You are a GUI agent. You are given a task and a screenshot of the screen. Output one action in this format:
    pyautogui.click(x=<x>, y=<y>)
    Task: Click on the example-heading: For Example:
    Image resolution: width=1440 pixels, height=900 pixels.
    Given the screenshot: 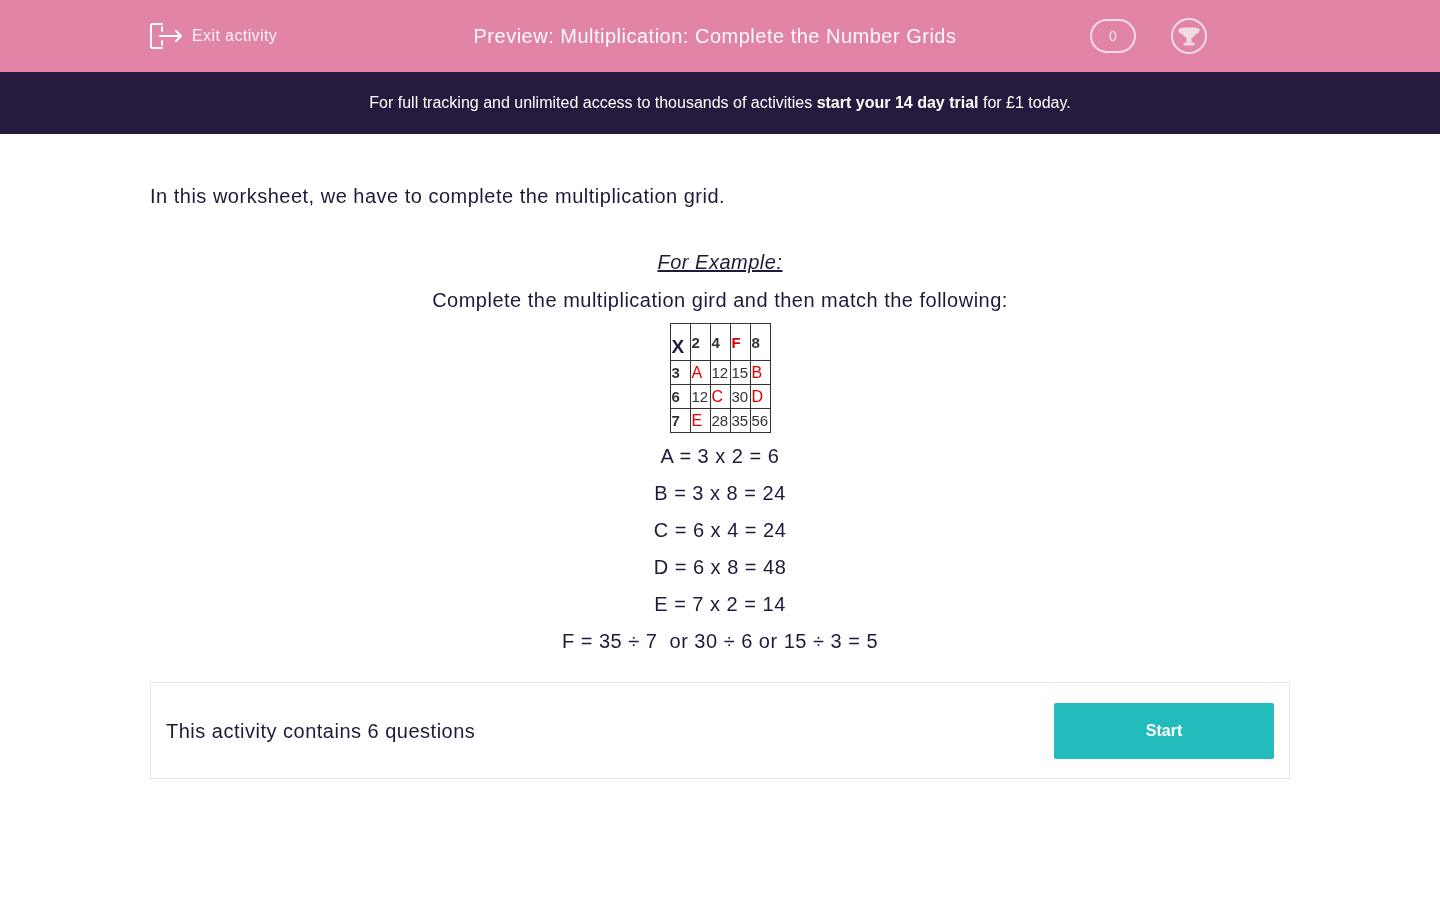 What is the action you would take?
    pyautogui.click(x=720, y=262)
    